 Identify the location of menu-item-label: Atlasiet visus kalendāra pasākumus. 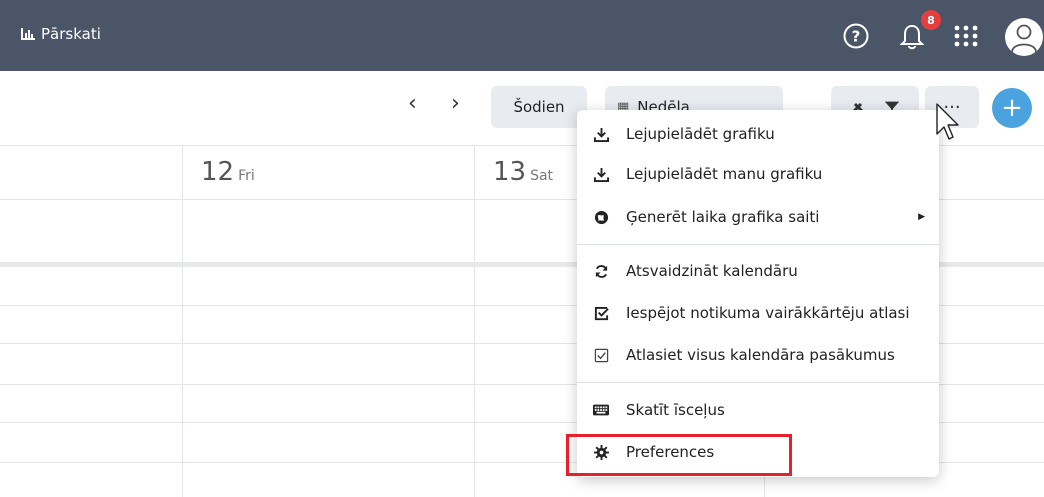
(760, 355).